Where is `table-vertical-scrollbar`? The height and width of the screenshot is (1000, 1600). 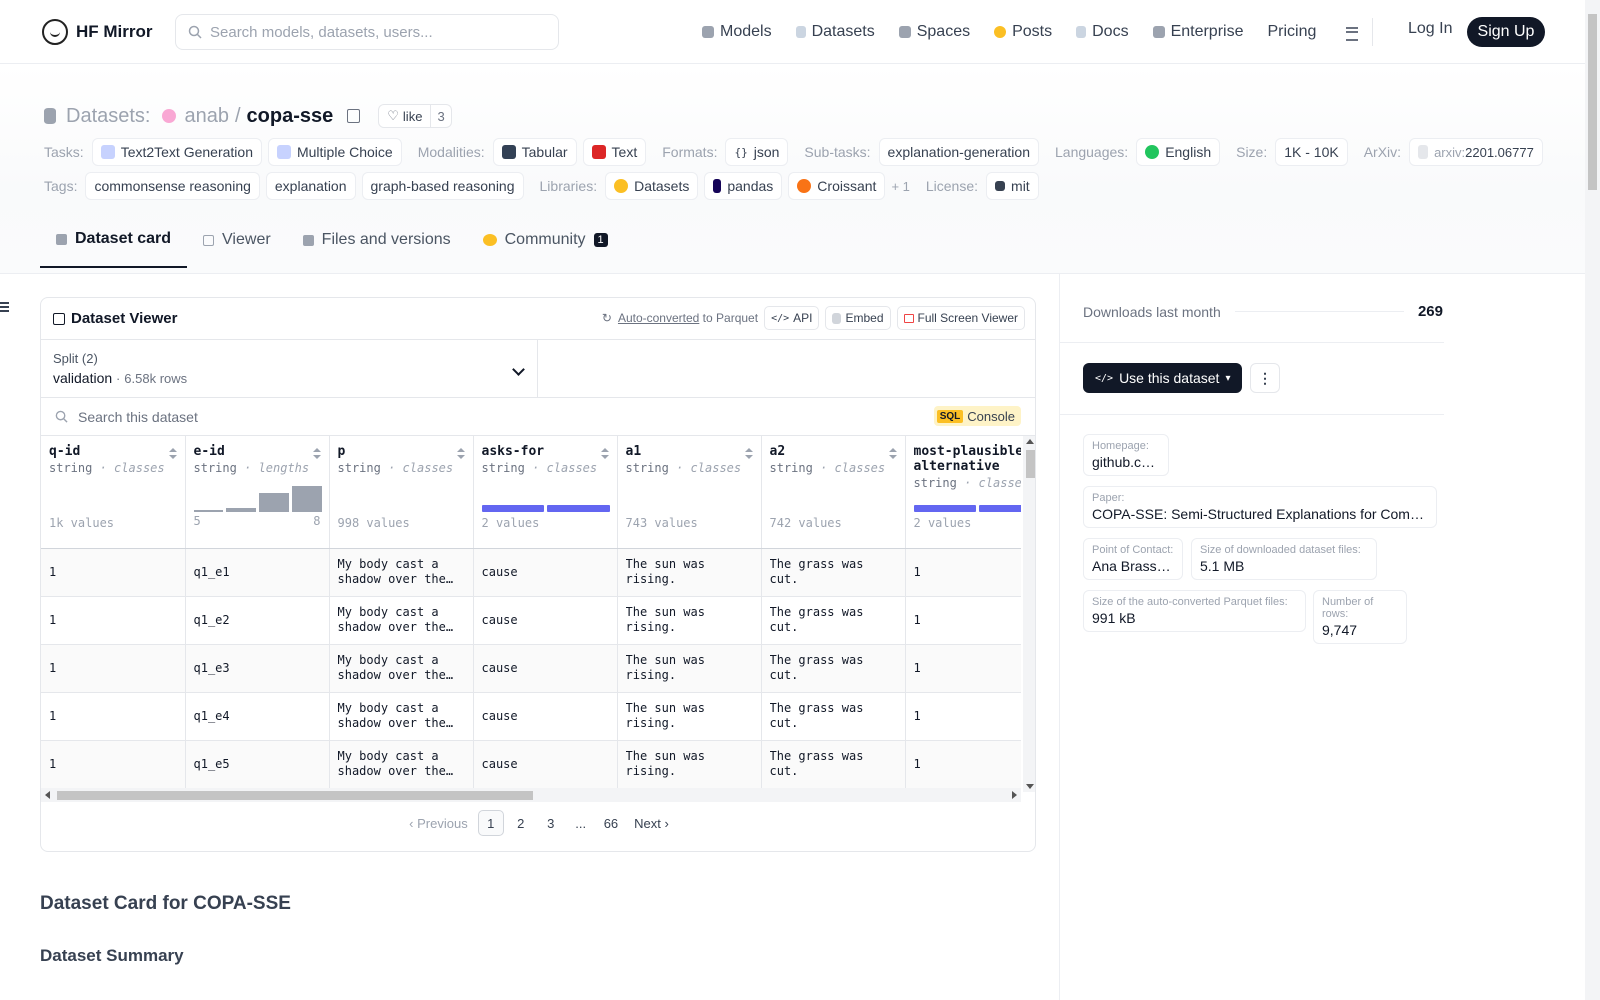 table-vertical-scrollbar is located at coordinates (1029, 614).